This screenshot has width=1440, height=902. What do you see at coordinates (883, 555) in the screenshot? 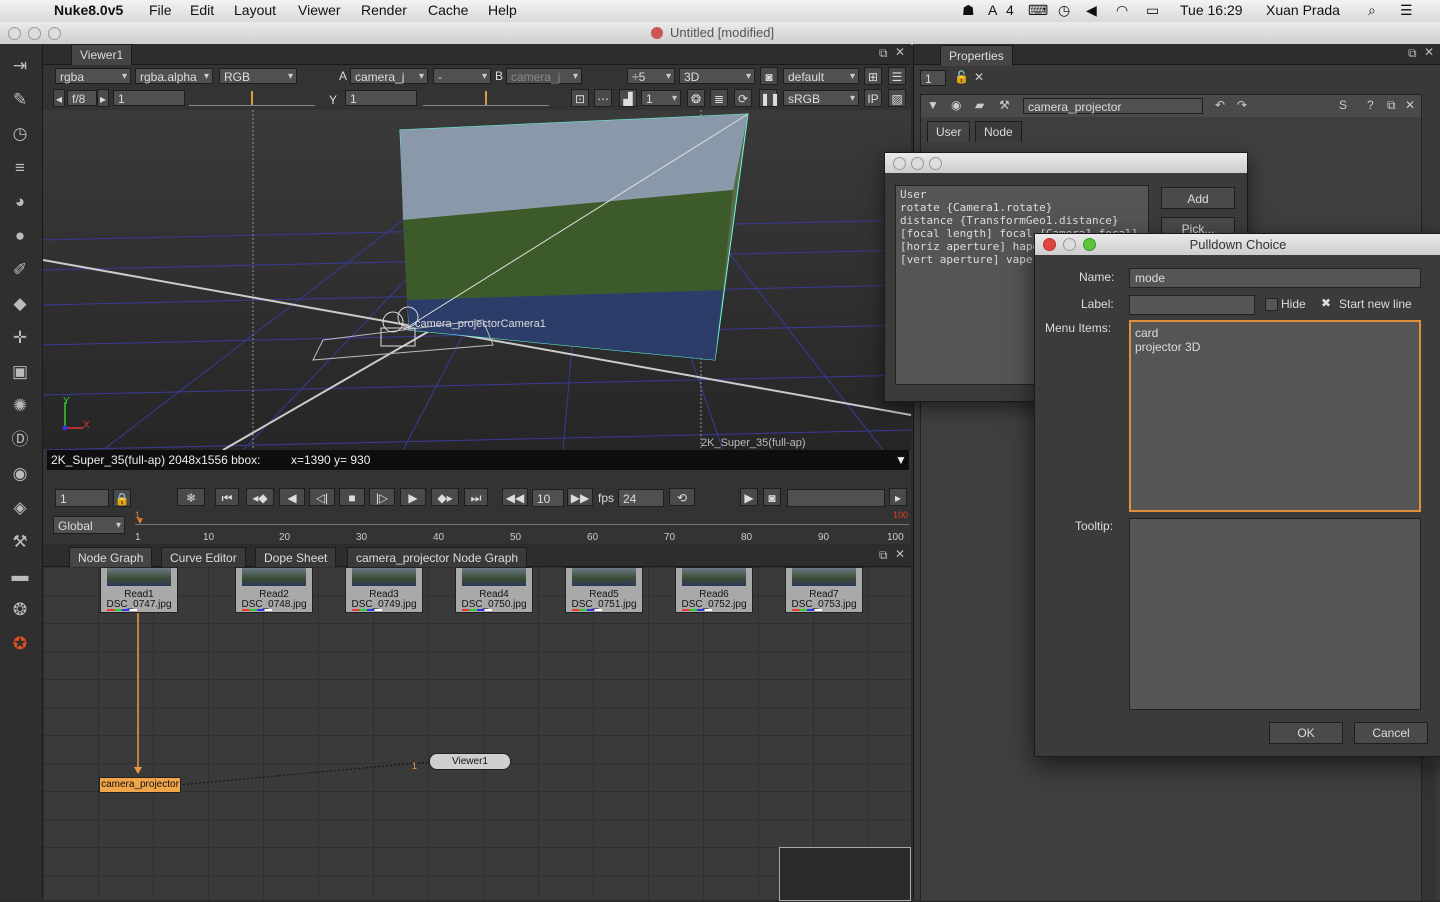
I see `float-nodegraph-icon: ⧉` at bounding box center [883, 555].